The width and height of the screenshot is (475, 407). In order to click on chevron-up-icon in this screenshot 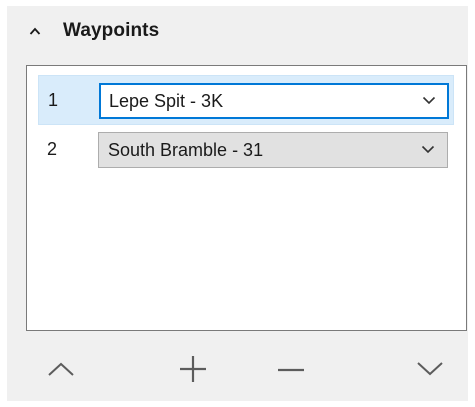, I will do `click(61, 369)`.